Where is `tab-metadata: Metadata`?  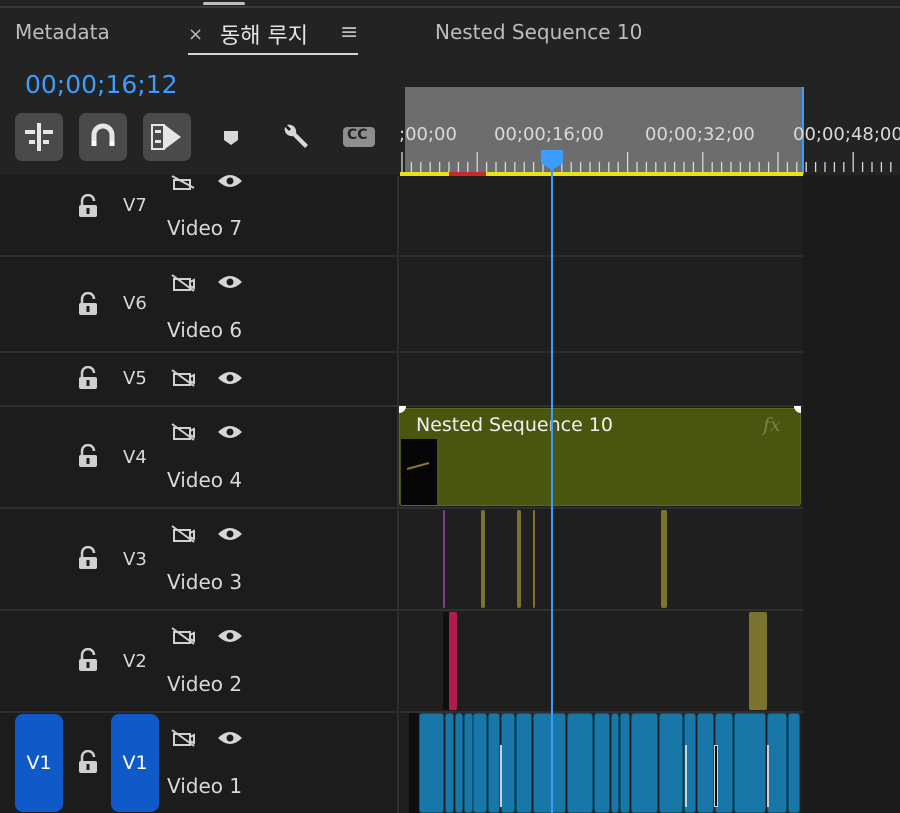
tab-metadata: Metadata is located at coordinates (62, 32).